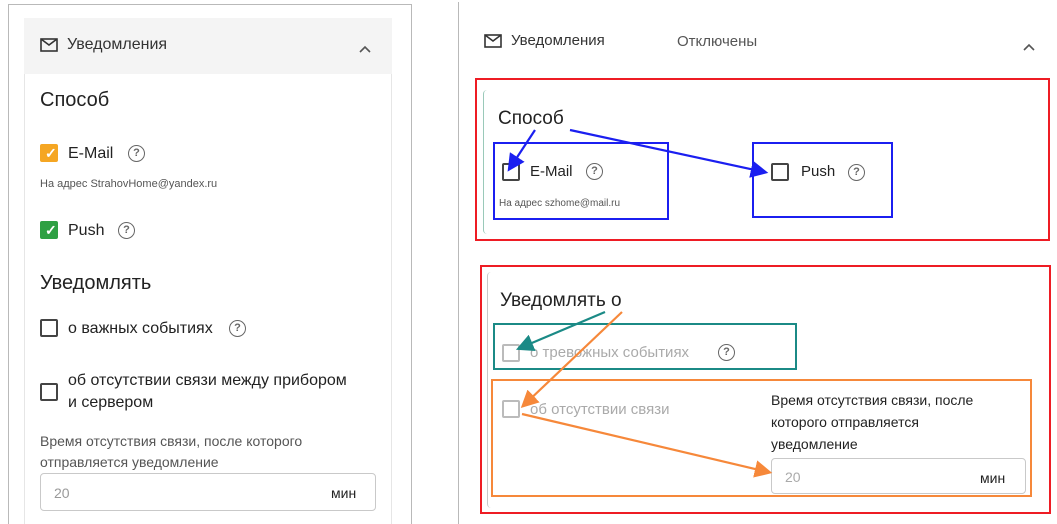  What do you see at coordinates (669, 153) in the screenshot?
I see `arrow-to-push` at bounding box center [669, 153].